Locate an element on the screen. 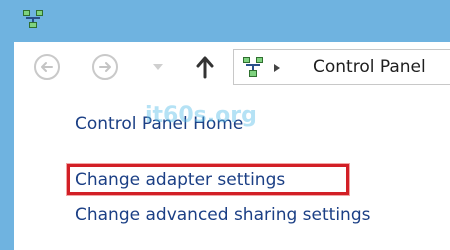 This screenshot has width=450, height=250. address-path: Control Panel is located at coordinates (369, 67).